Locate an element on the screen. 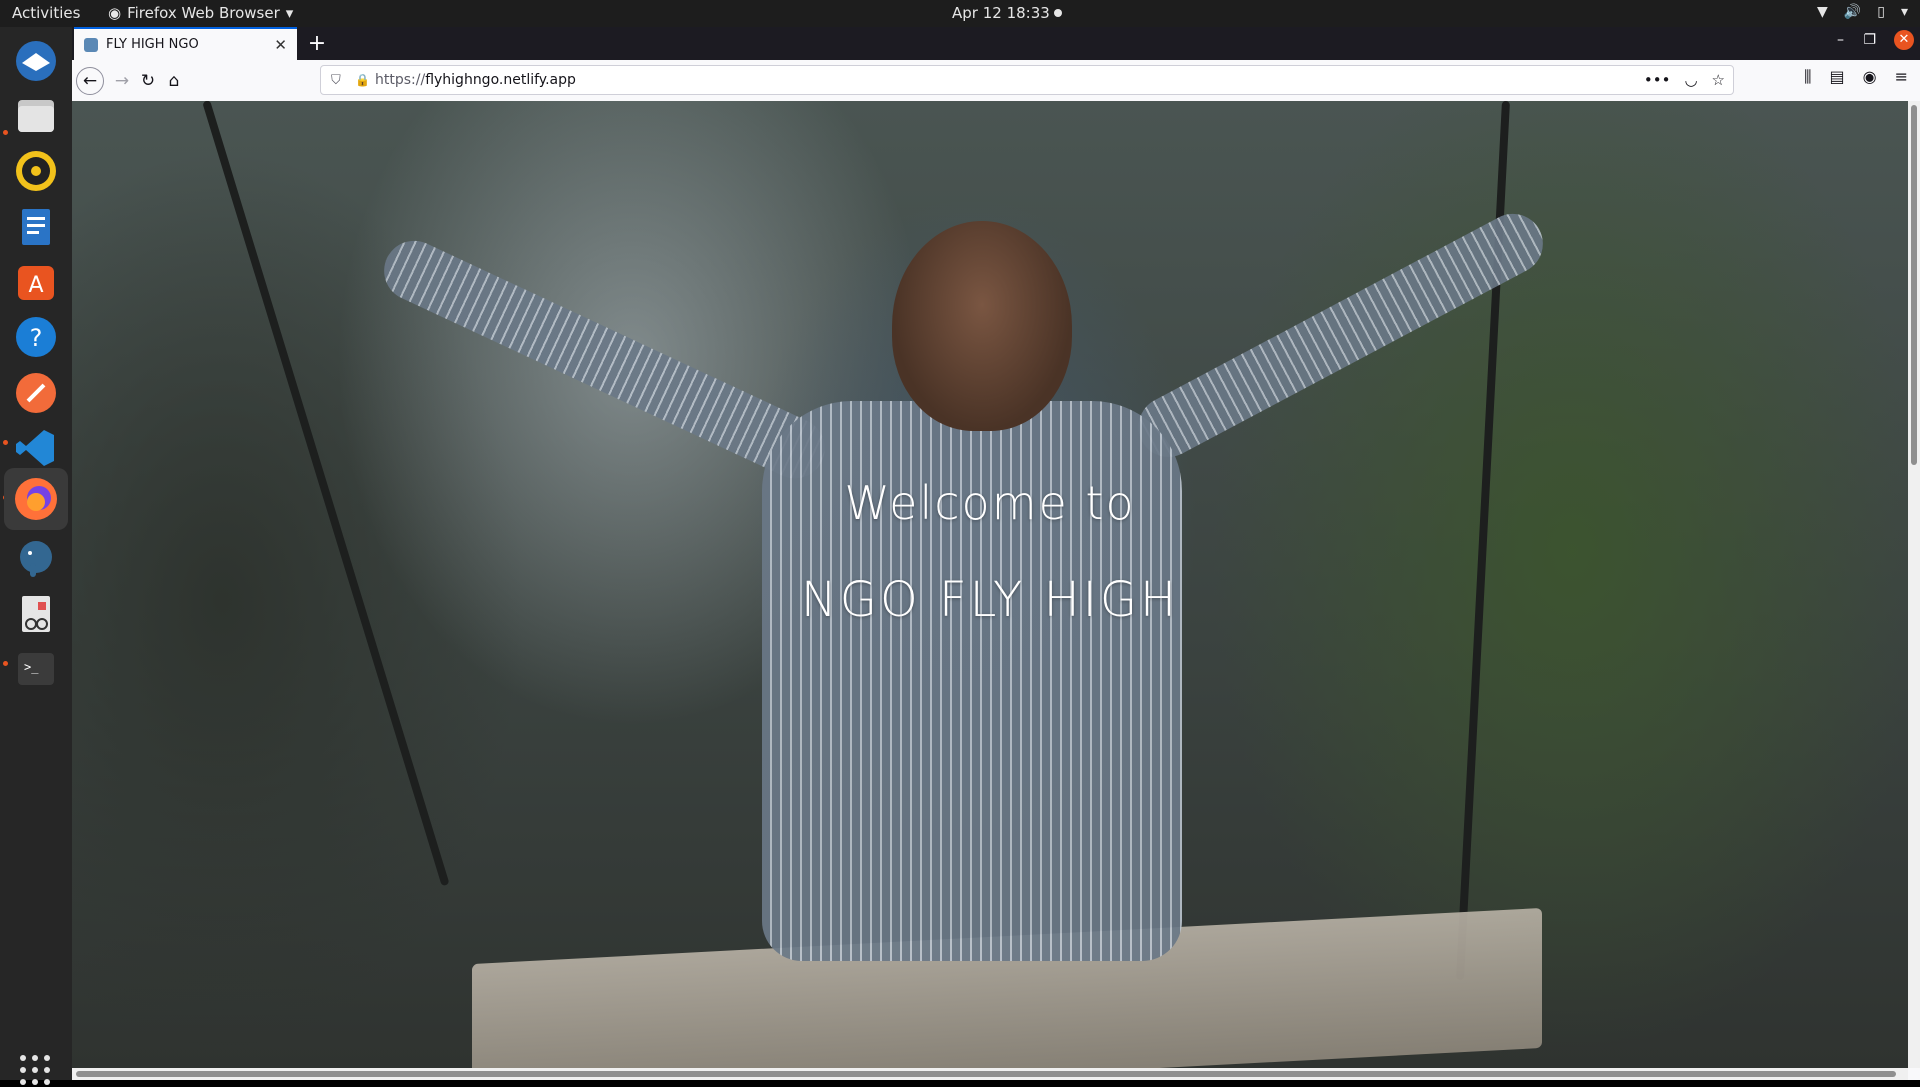  terminal-icon: >_ is located at coordinates (36, 669).